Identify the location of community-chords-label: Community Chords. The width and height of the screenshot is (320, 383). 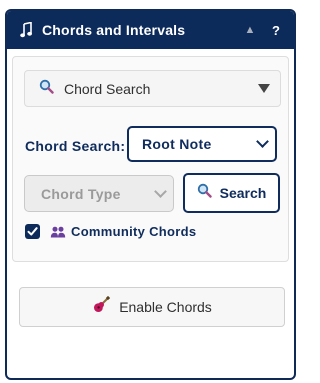
(133, 231).